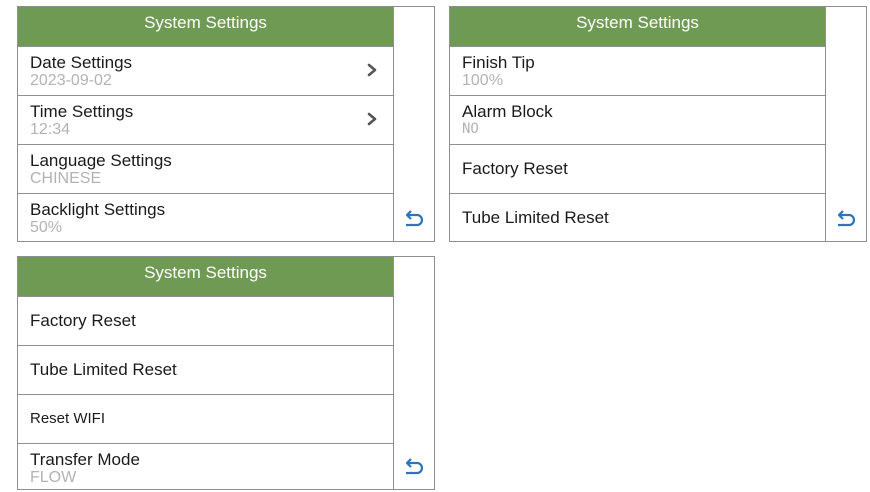 The height and width of the screenshot is (492, 870). What do you see at coordinates (470, 129) in the screenshot?
I see `item-value: NO` at bounding box center [470, 129].